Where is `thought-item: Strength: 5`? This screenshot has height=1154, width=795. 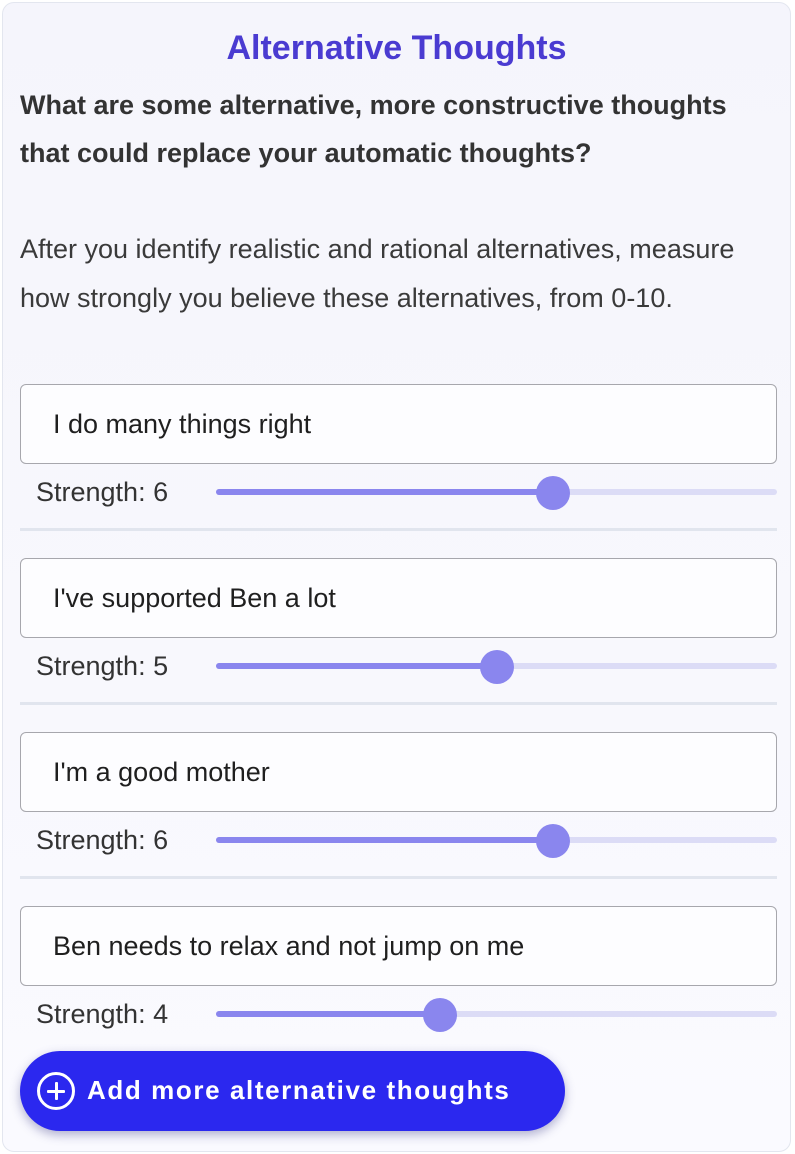
thought-item: Strength: 5 is located at coordinates (398, 632).